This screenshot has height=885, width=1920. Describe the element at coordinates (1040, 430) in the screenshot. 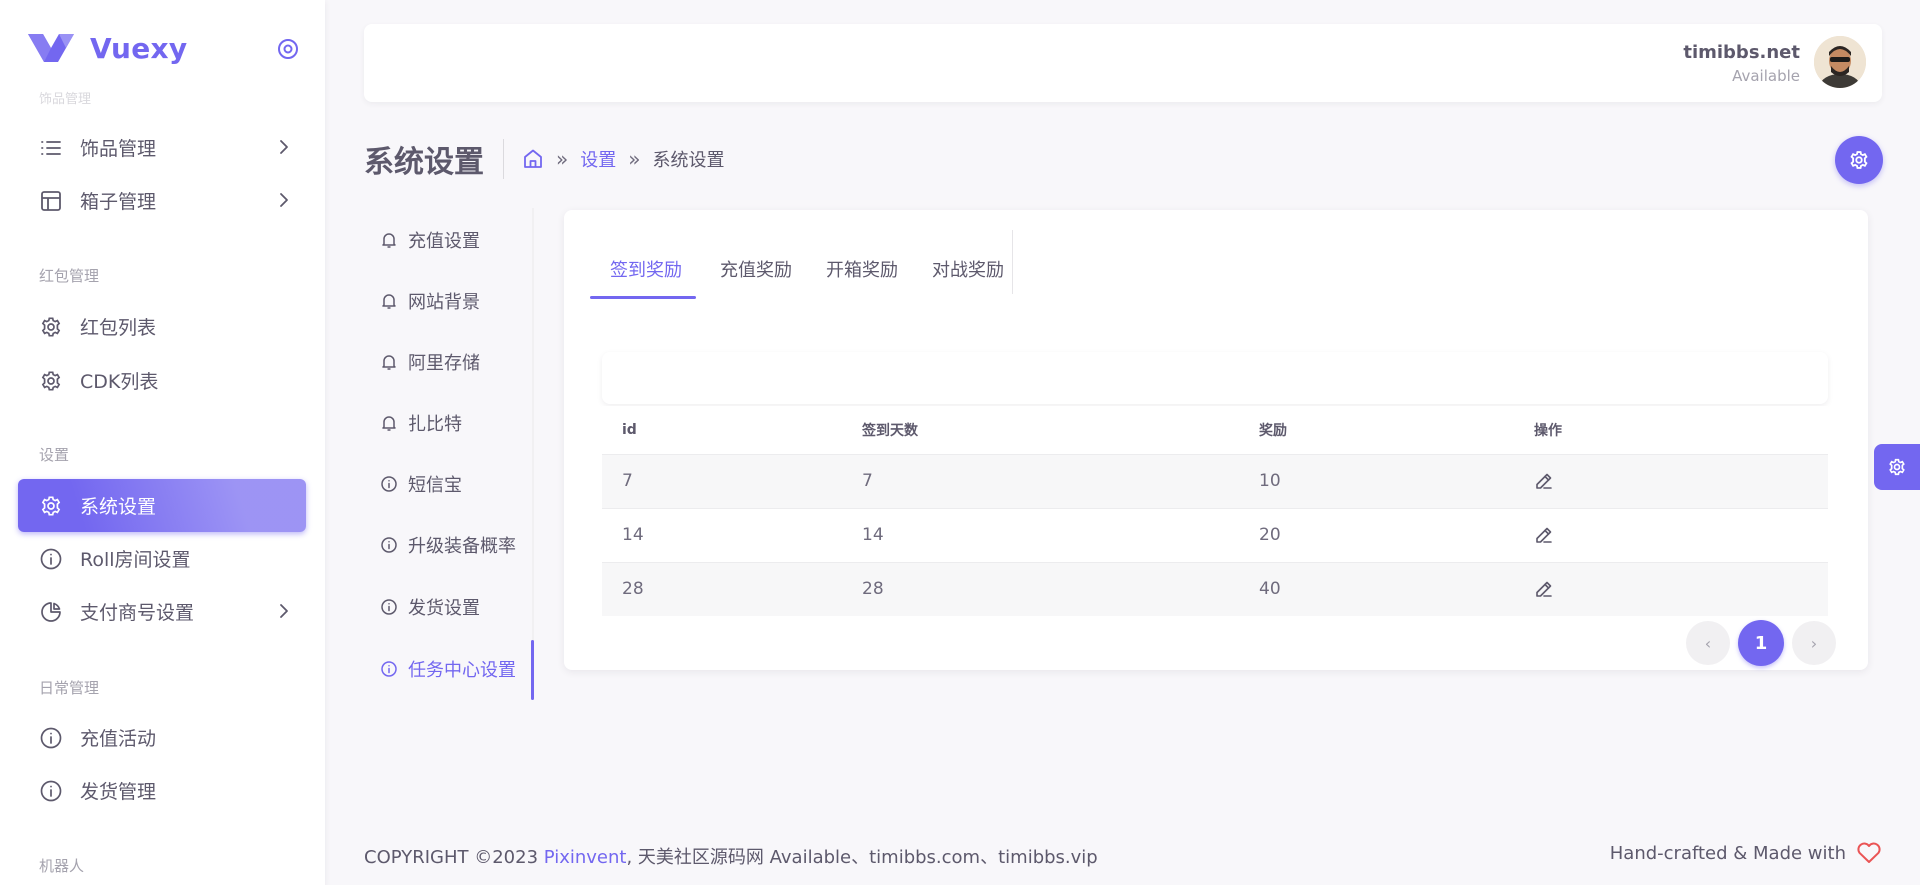

I see `column-header-days: 签到天数` at that location.